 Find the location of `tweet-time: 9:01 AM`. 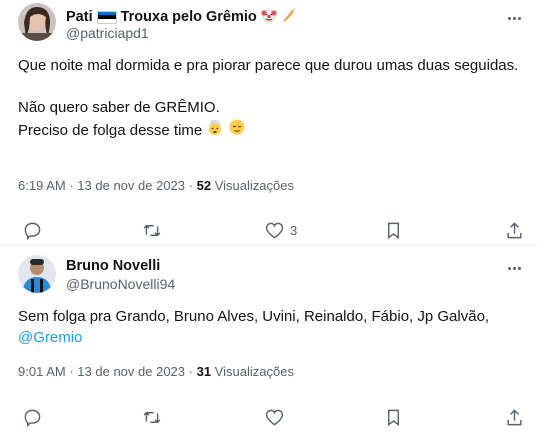

tweet-time: 9:01 AM is located at coordinates (42, 371).